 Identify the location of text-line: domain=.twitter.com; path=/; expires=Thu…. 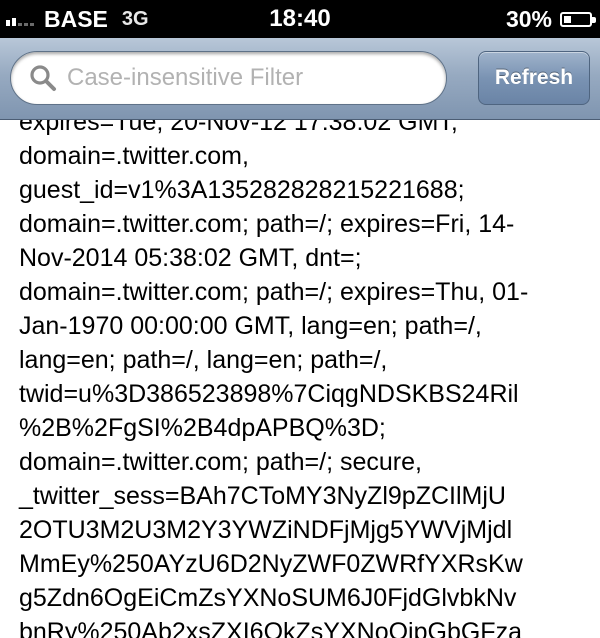
(274, 292).